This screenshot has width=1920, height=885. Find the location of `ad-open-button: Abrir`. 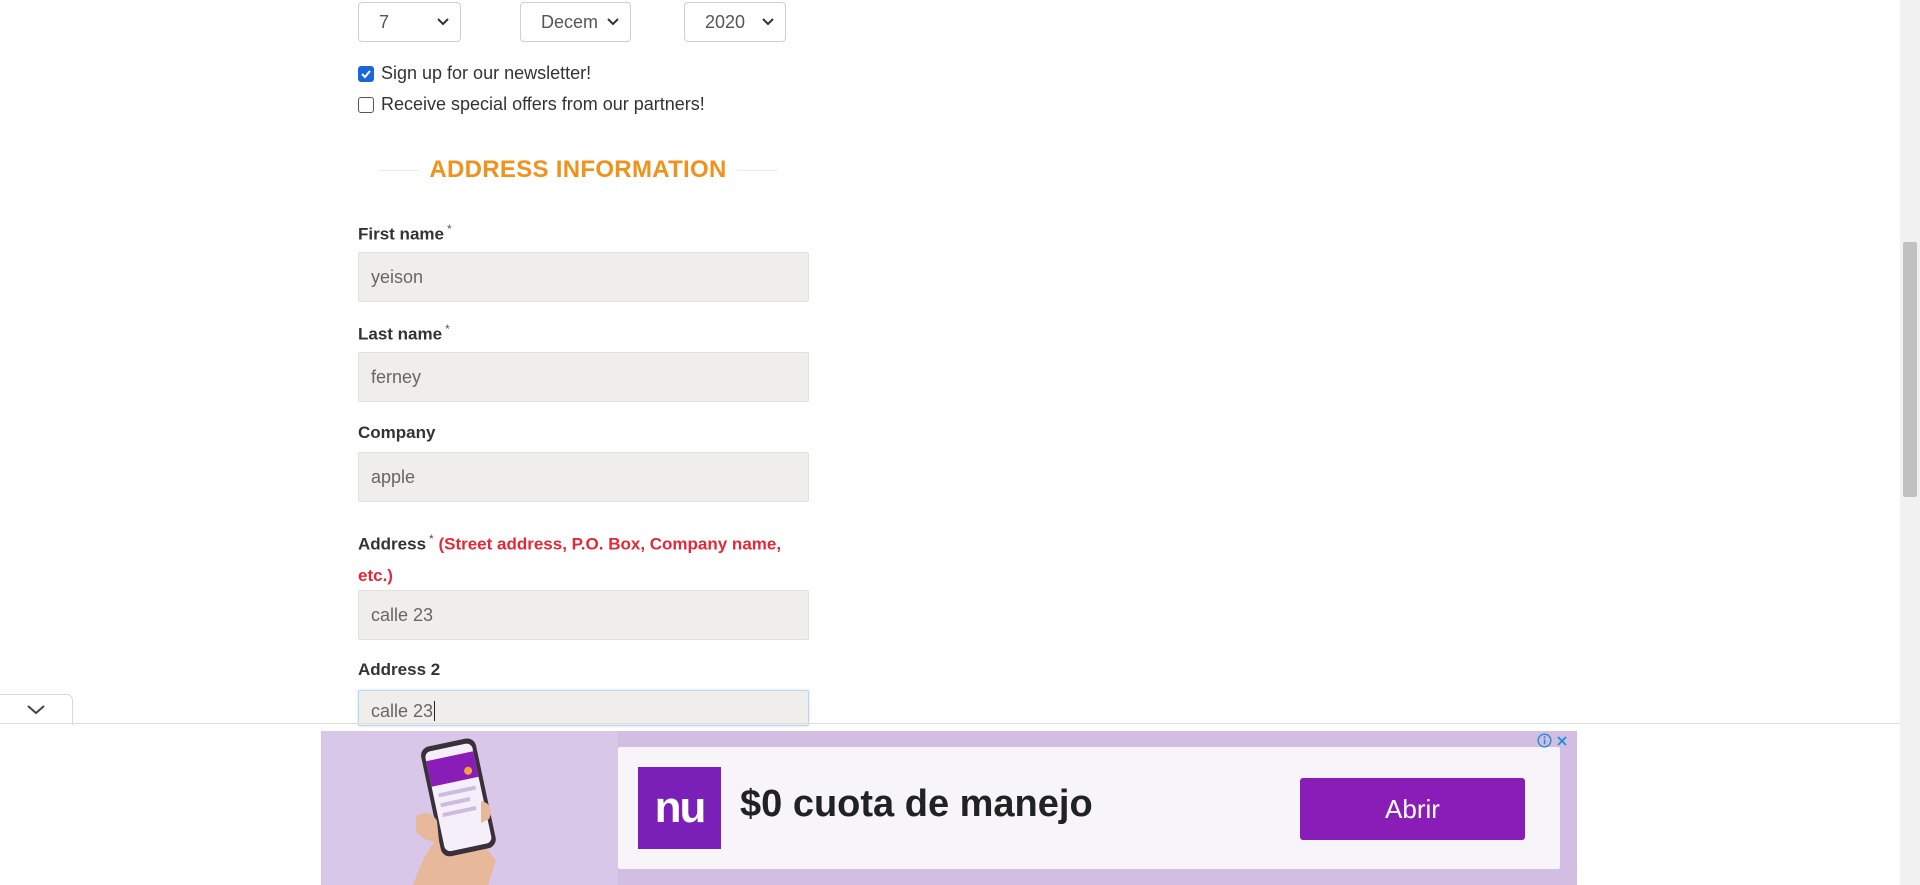

ad-open-button: Abrir is located at coordinates (1412, 809).